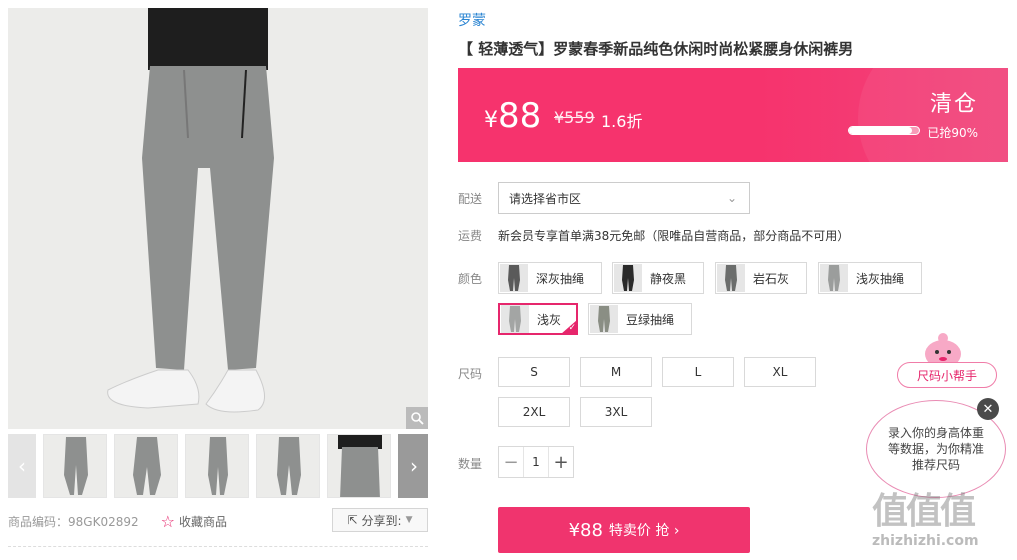 The height and width of the screenshot is (560, 1017). I want to click on chevron-down-icon: ⌄, so click(731, 198).